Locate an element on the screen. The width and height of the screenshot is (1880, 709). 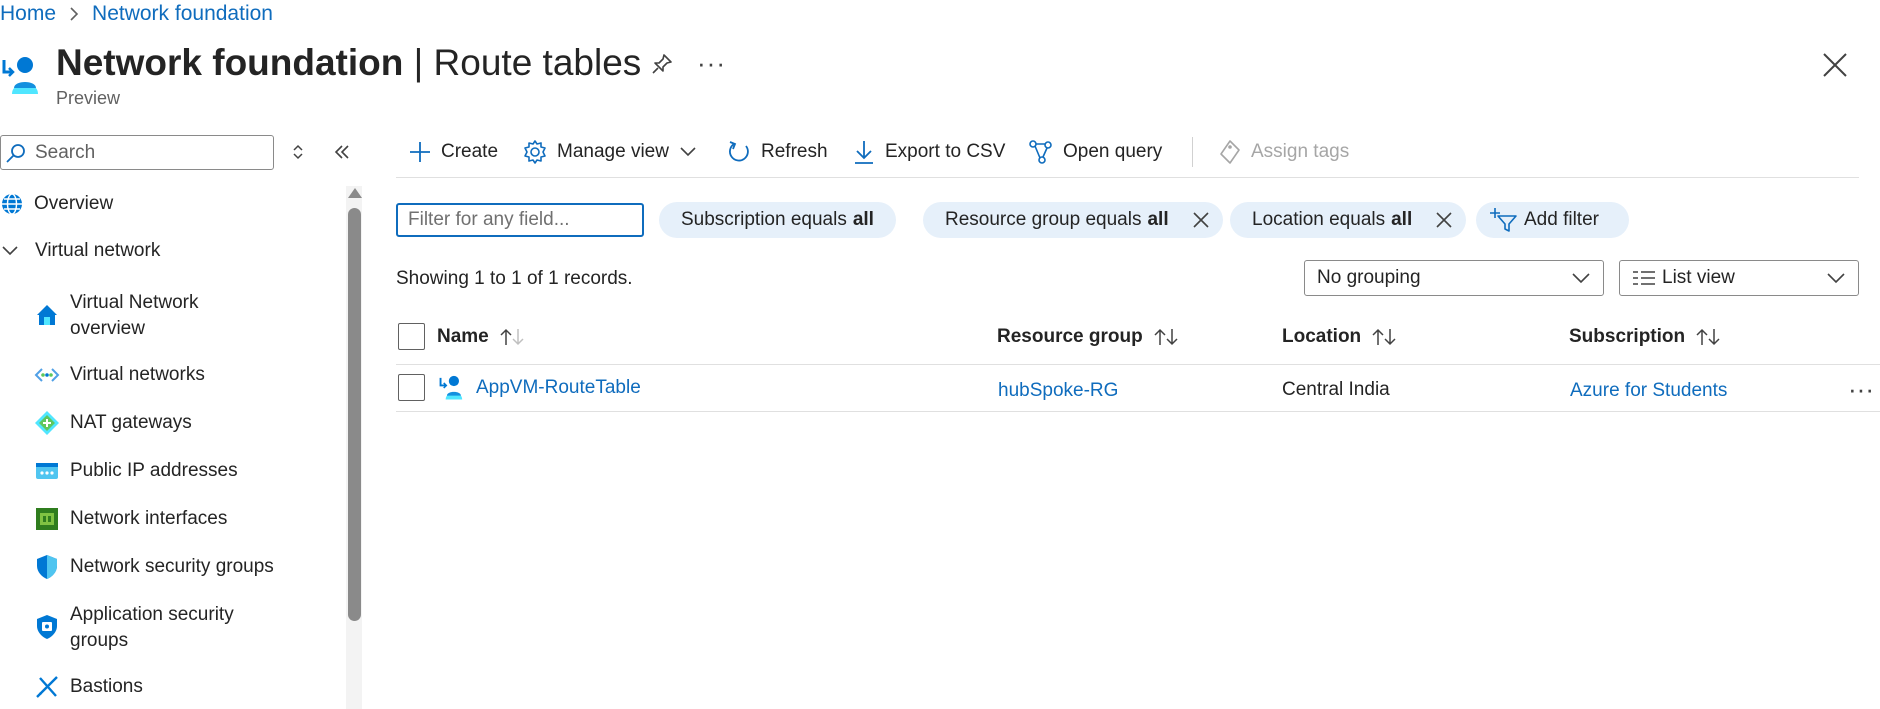
nat-gateway-icon is located at coordinates (47, 423).